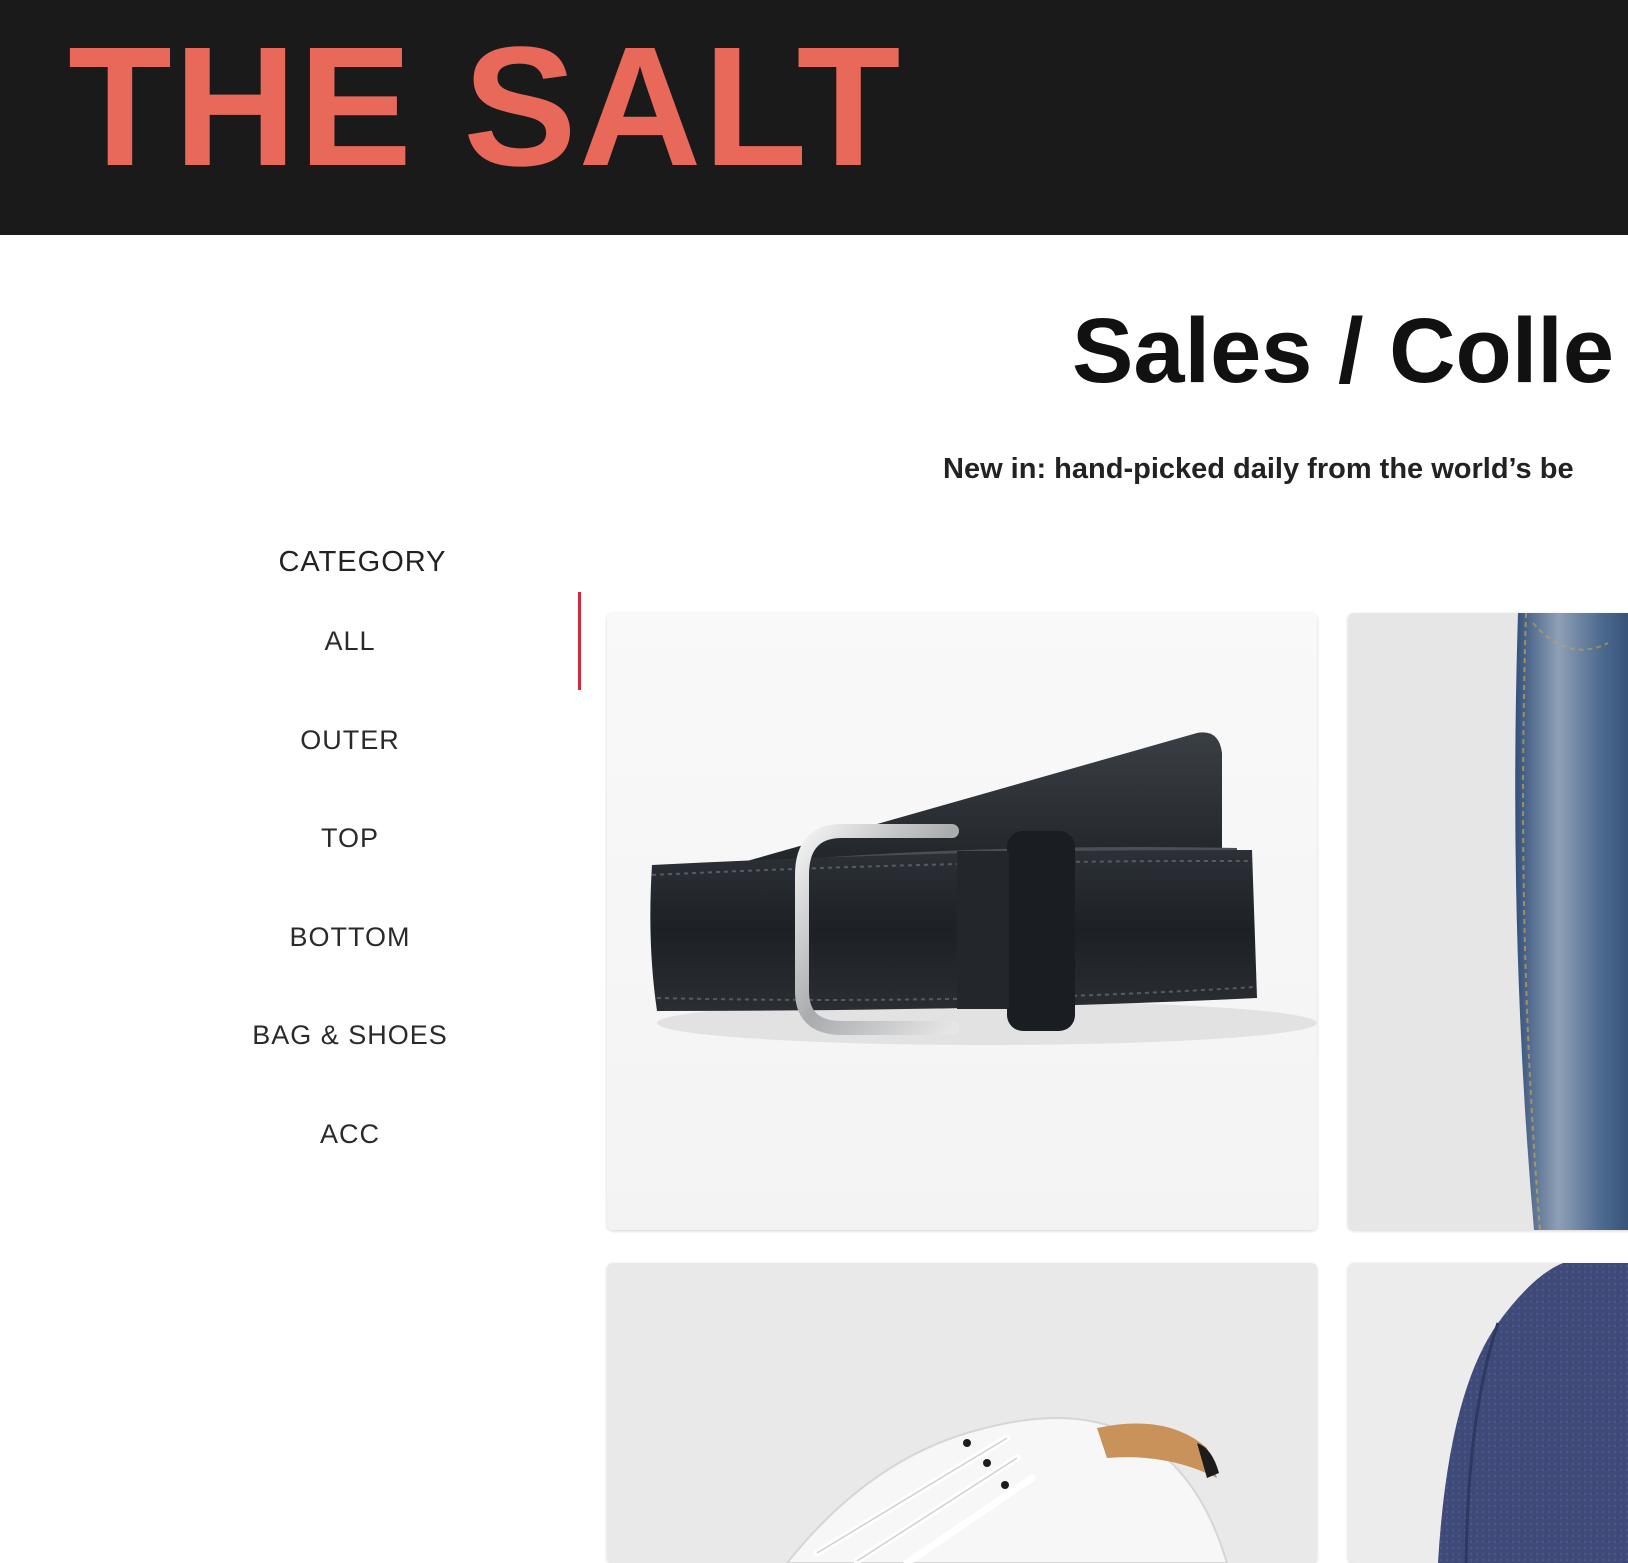 Image resolution: width=1628 pixels, height=1563 pixels. What do you see at coordinates (350, 669) in the screenshot?
I see `category-item-all: ALL` at bounding box center [350, 669].